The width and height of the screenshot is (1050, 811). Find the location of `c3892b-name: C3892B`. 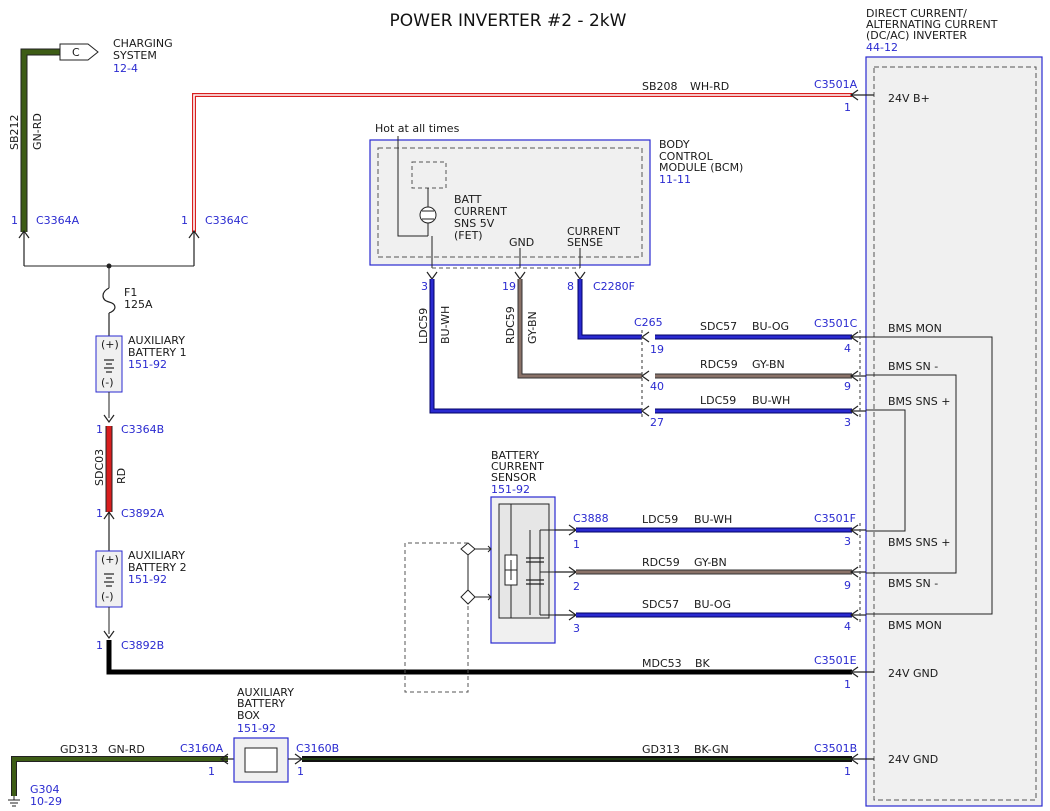

c3892b-name: C3892B is located at coordinates (142, 645).